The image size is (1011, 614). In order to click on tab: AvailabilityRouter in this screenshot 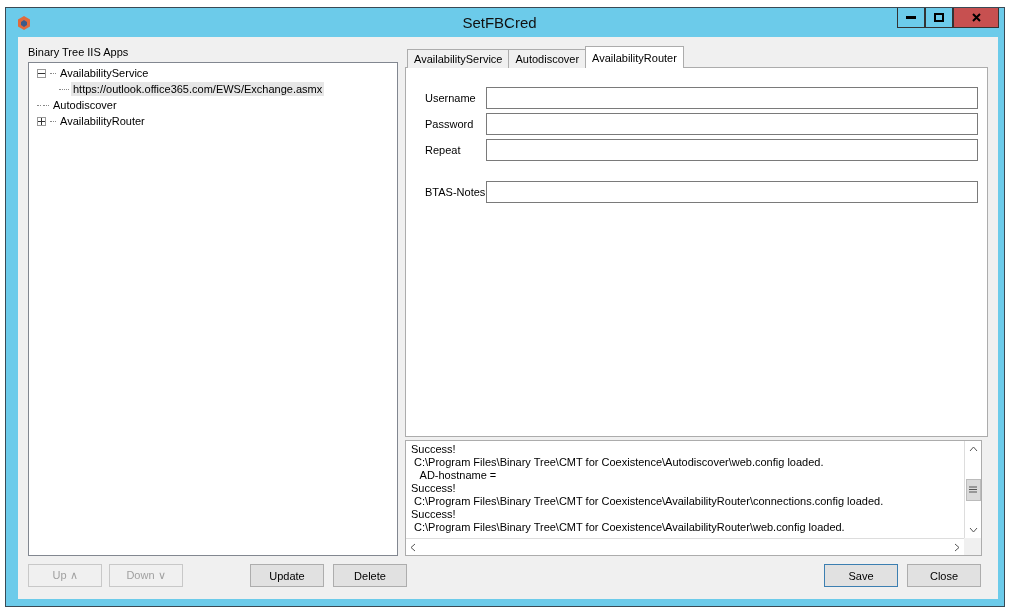, I will do `click(634, 57)`.